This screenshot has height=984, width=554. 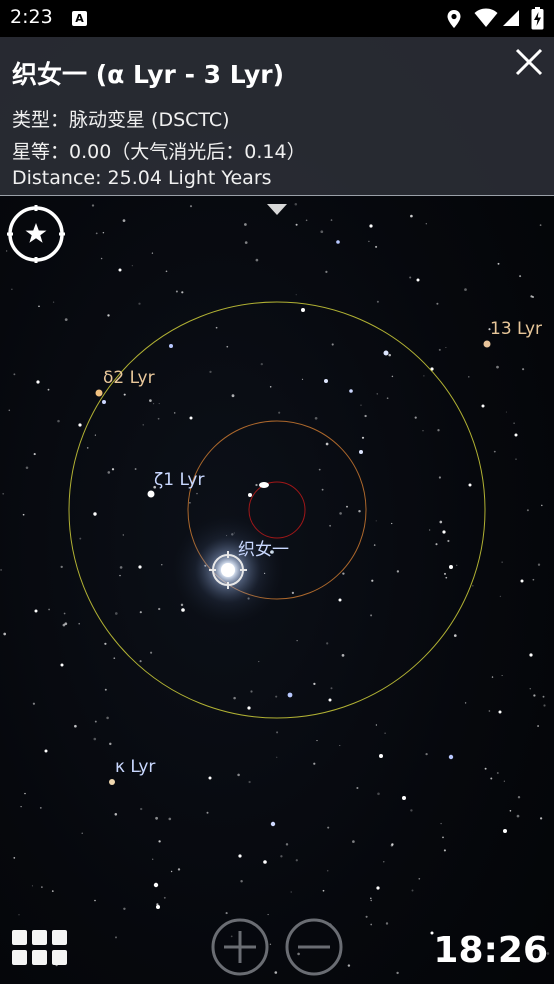 What do you see at coordinates (135, 767) in the screenshot?
I see `label-kappa-lyr: κ Lyr` at bounding box center [135, 767].